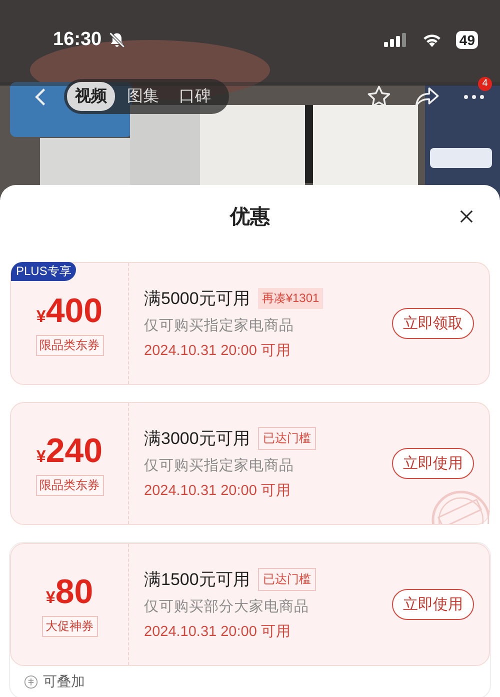 The width and height of the screenshot is (500, 697). Describe the element at coordinates (64, 682) in the screenshot. I see `stackable-note: 可叠加` at that location.